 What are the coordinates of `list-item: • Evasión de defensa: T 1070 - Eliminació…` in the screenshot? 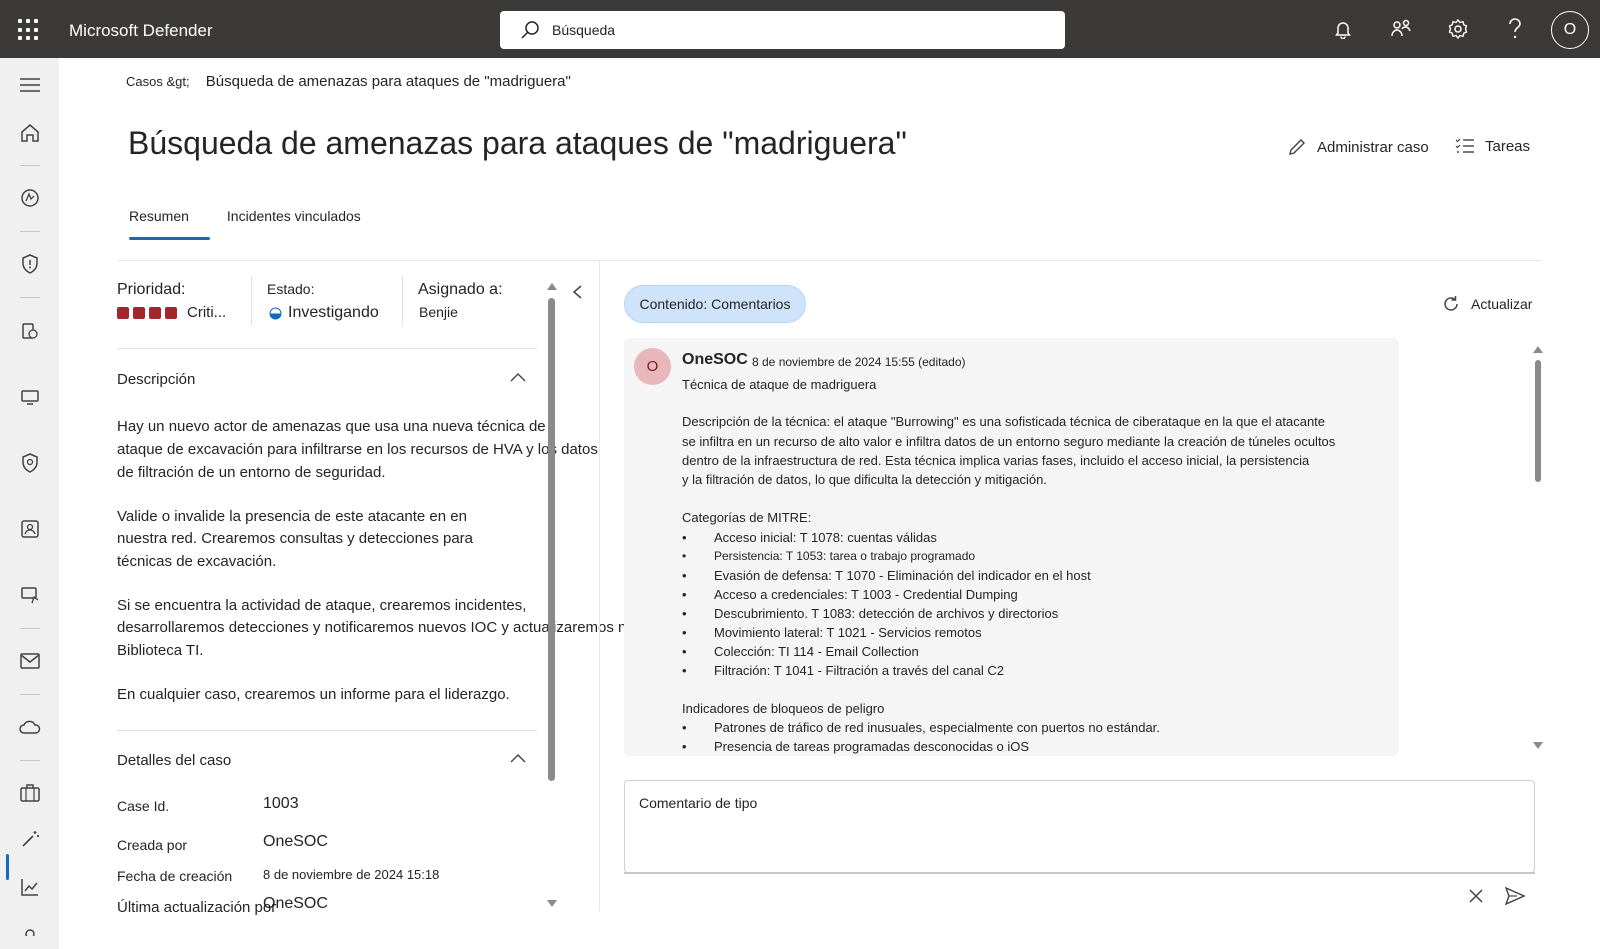 It's located at (886, 575).